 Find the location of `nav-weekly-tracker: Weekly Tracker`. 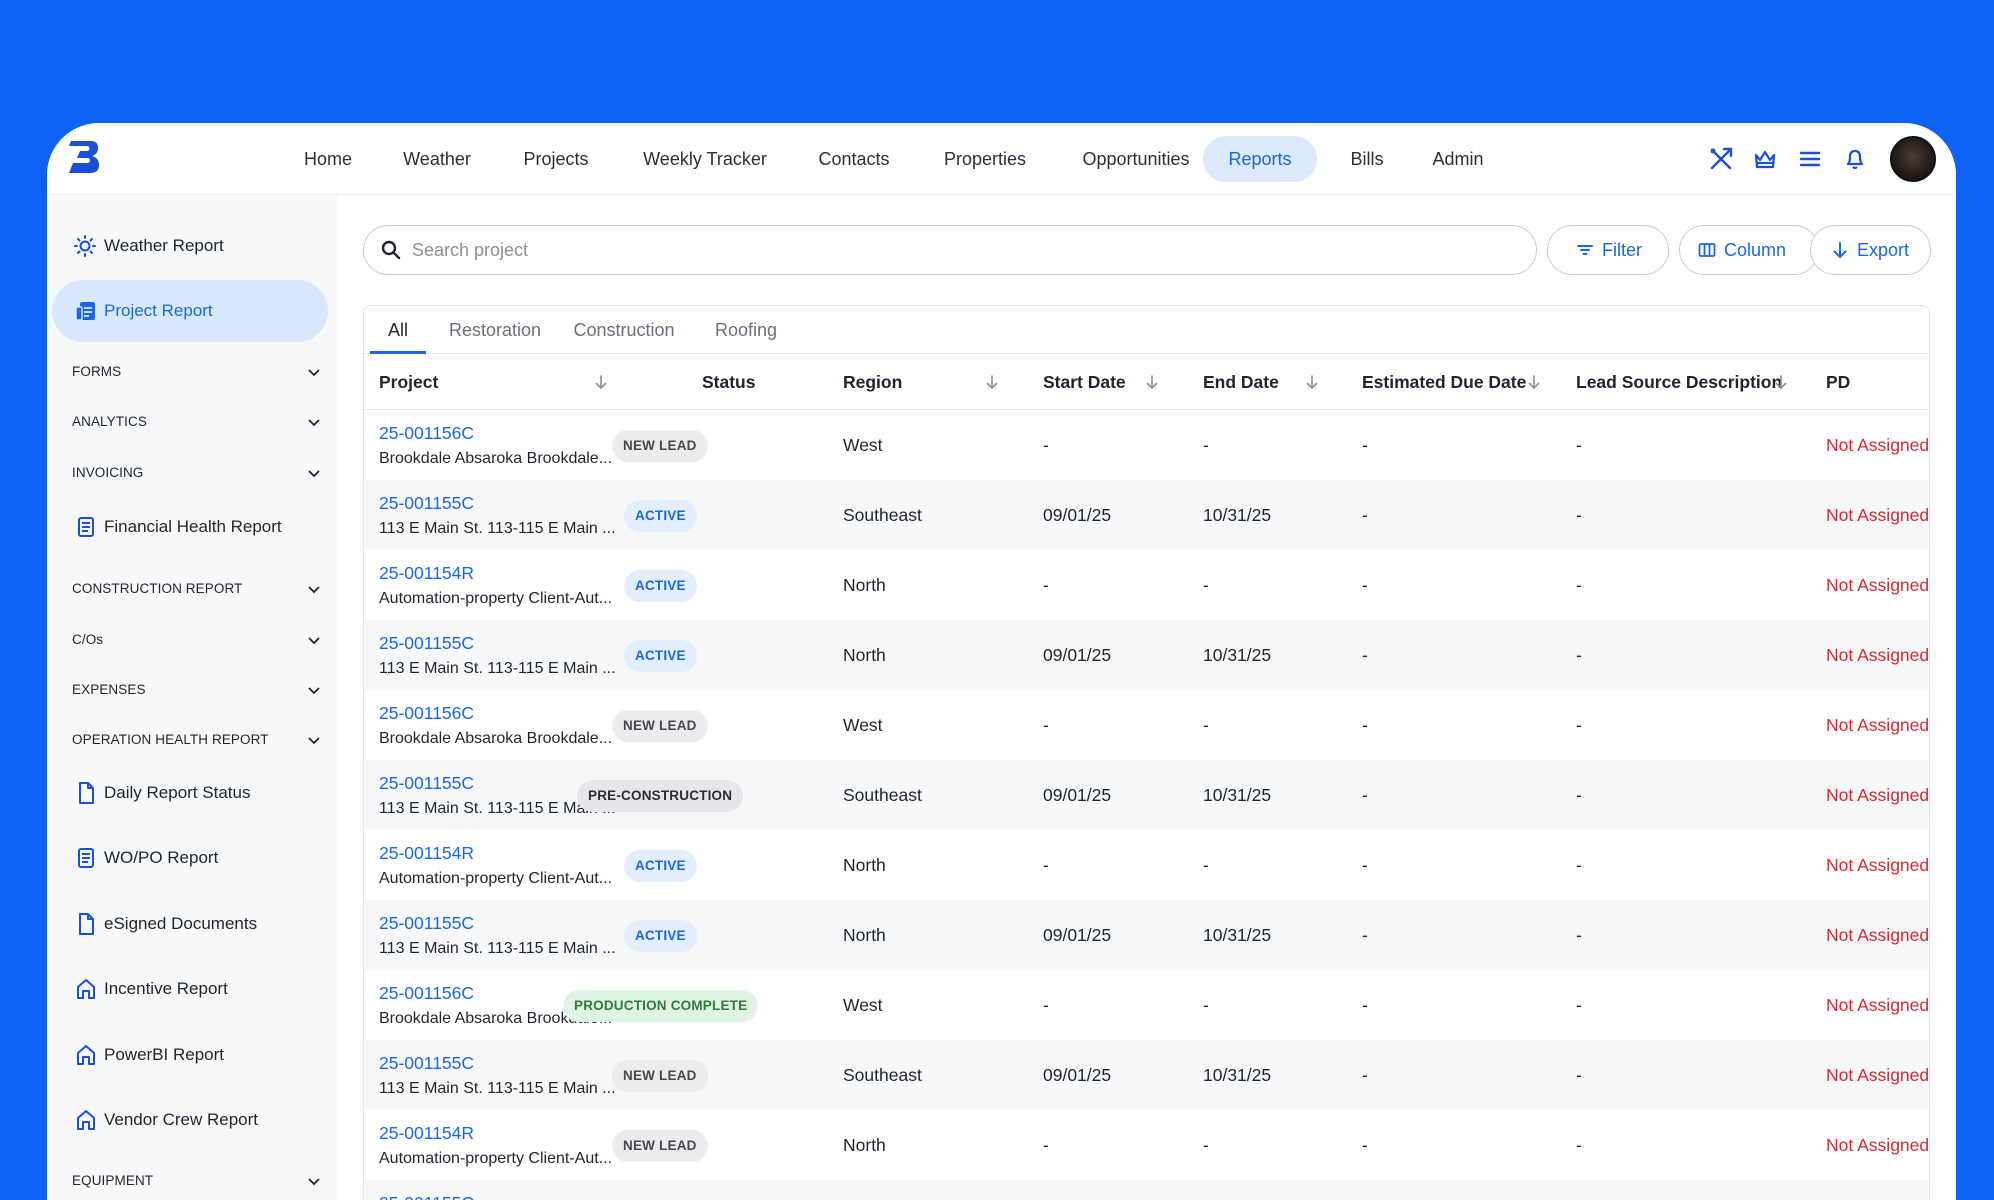

nav-weekly-tracker: Weekly Tracker is located at coordinates (705, 159).